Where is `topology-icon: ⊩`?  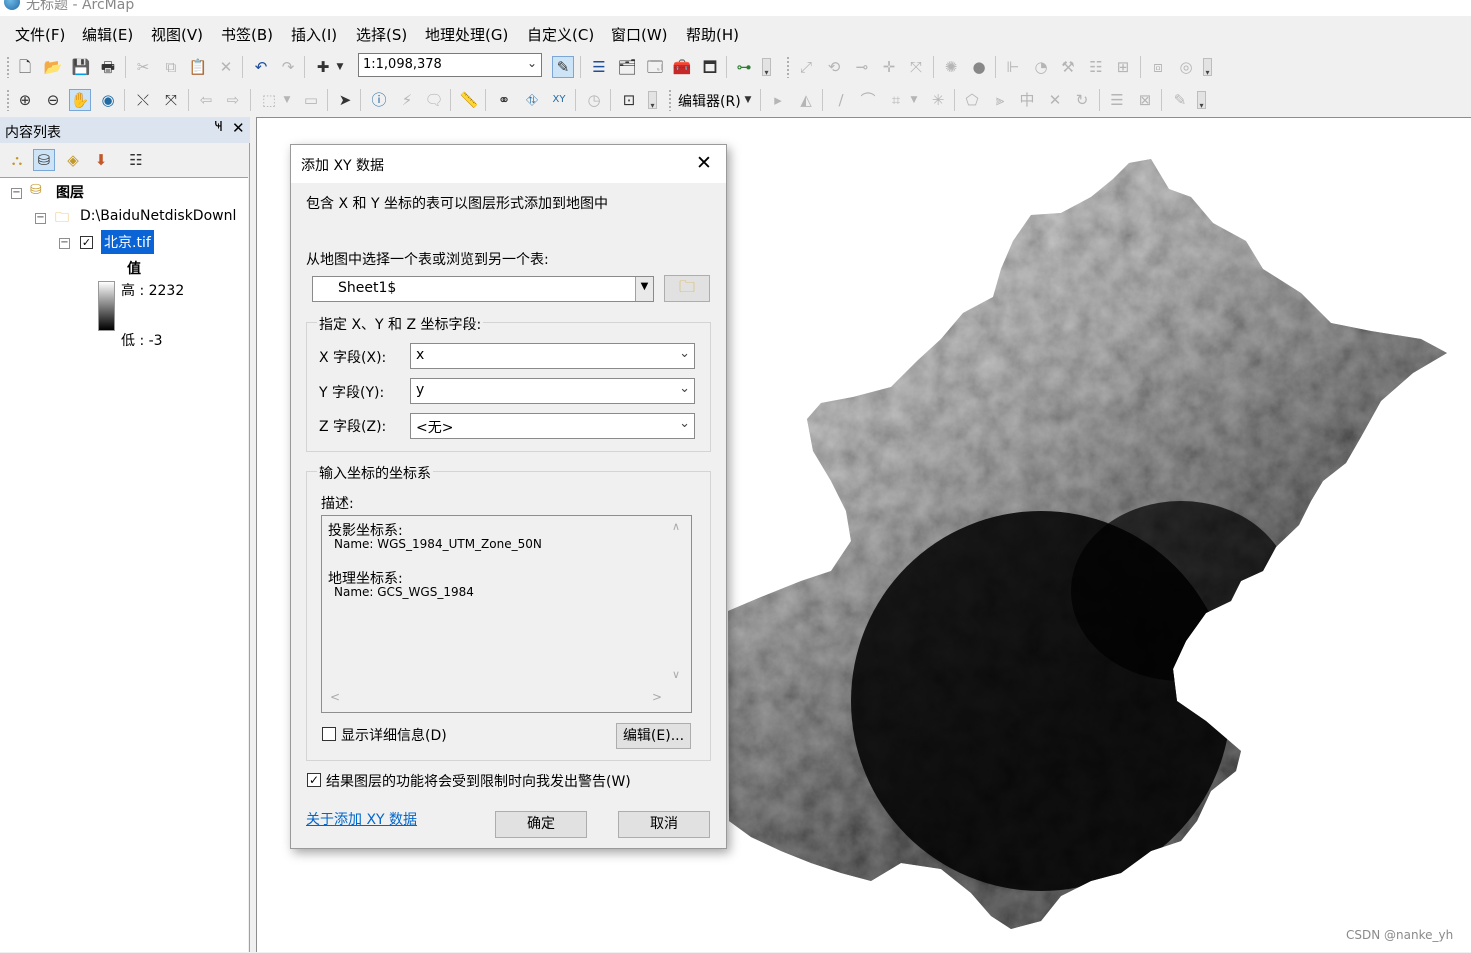
topology-icon: ⊩ is located at coordinates (1013, 67).